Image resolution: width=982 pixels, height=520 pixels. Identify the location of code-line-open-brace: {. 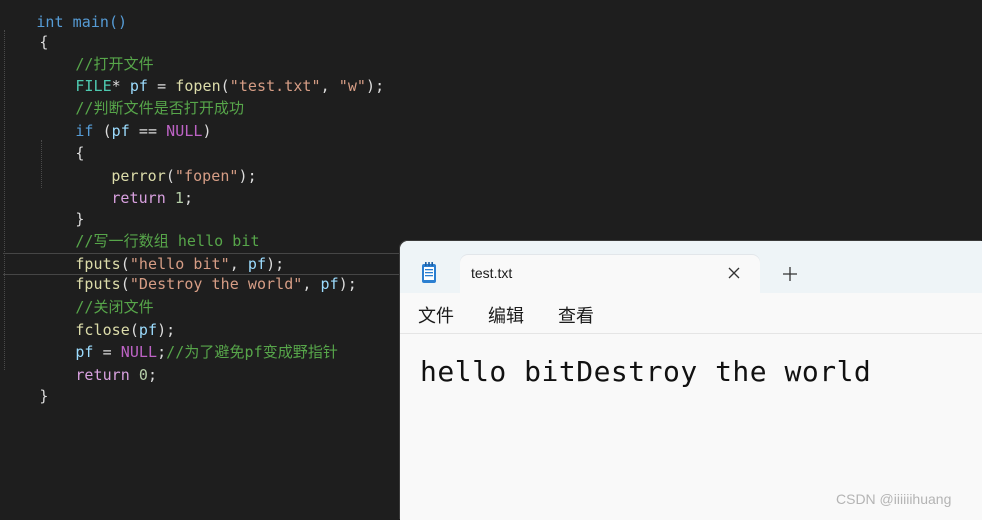
(25, 30).